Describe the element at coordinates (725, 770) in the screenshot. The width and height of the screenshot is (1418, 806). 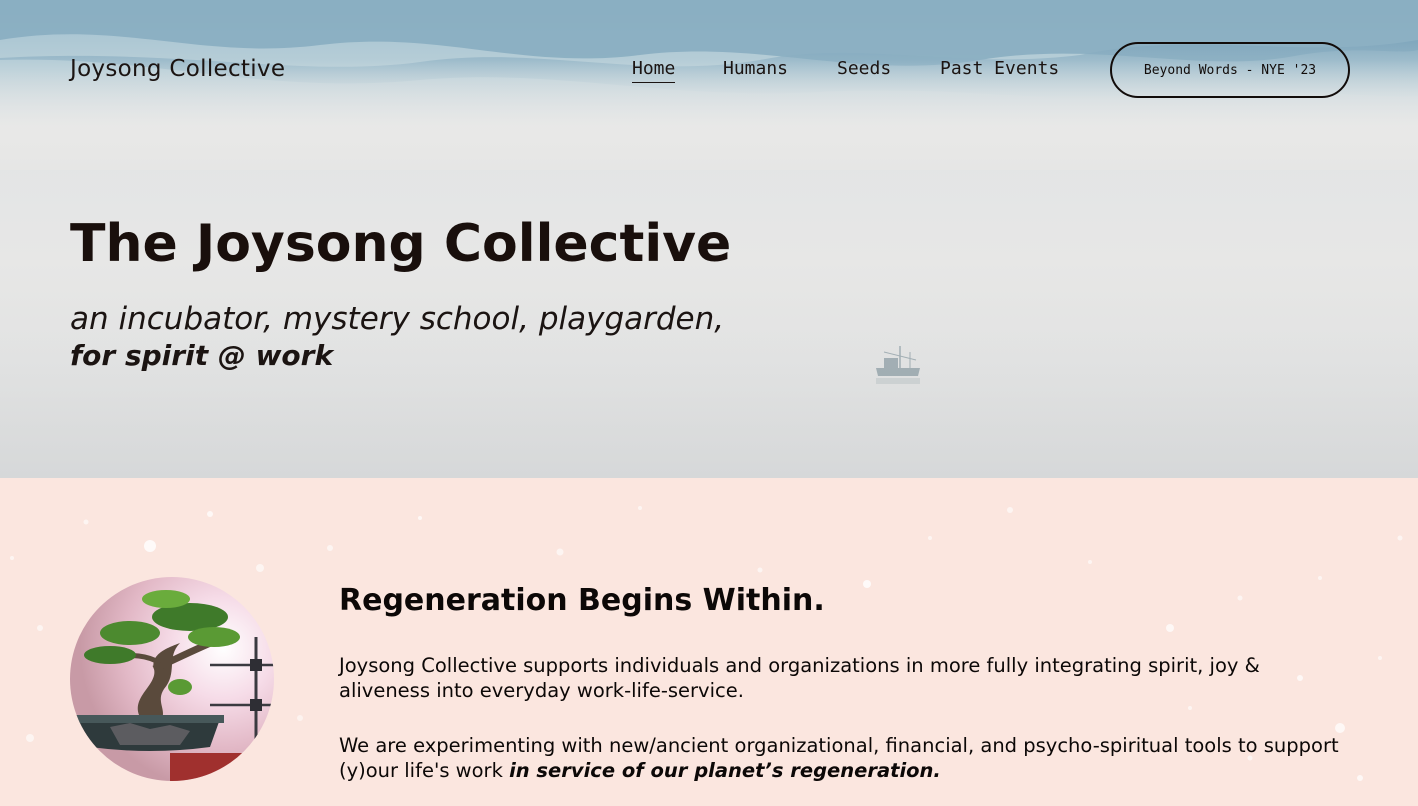
I see `mission-emphasis: in service of our planet’s regeneration.` at that location.